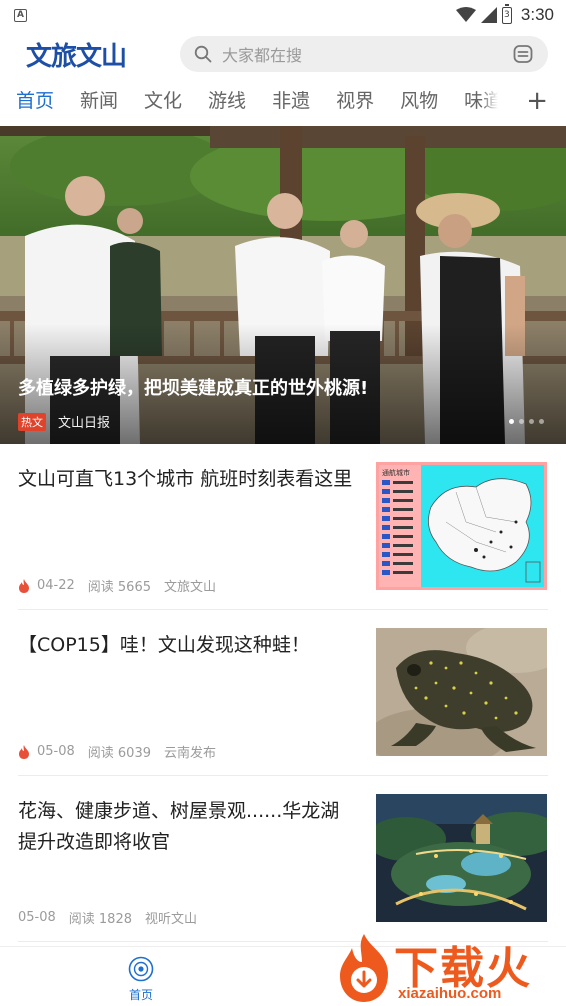 The height and width of the screenshot is (1006, 566). Describe the element at coordinates (523, 54) in the screenshot. I see `scan-icon` at that location.